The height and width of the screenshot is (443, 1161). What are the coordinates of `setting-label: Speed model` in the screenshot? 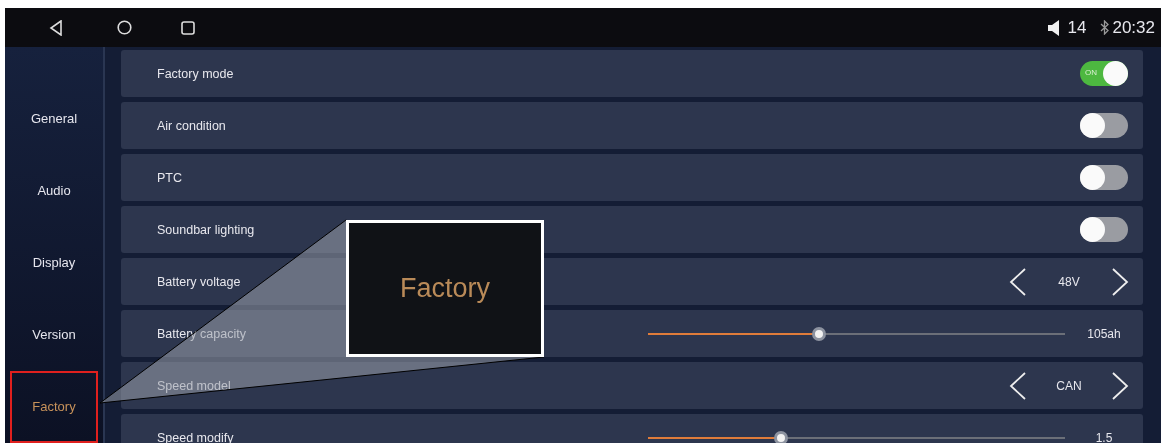 It's located at (194, 385).